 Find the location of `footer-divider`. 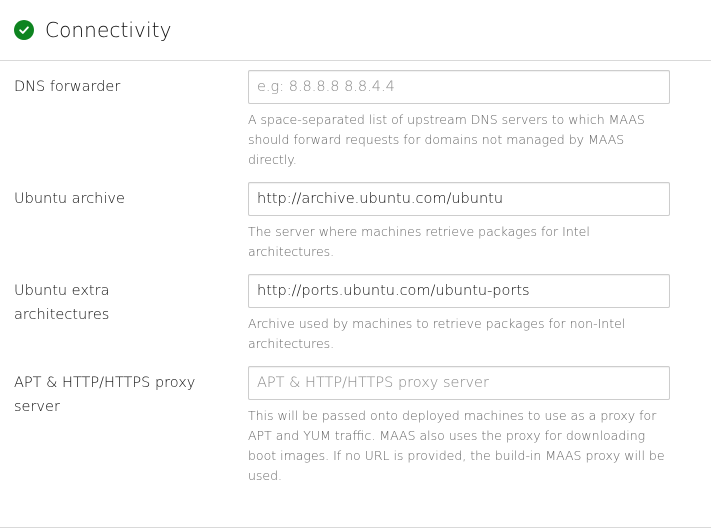

footer-divider is located at coordinates (355, 527).